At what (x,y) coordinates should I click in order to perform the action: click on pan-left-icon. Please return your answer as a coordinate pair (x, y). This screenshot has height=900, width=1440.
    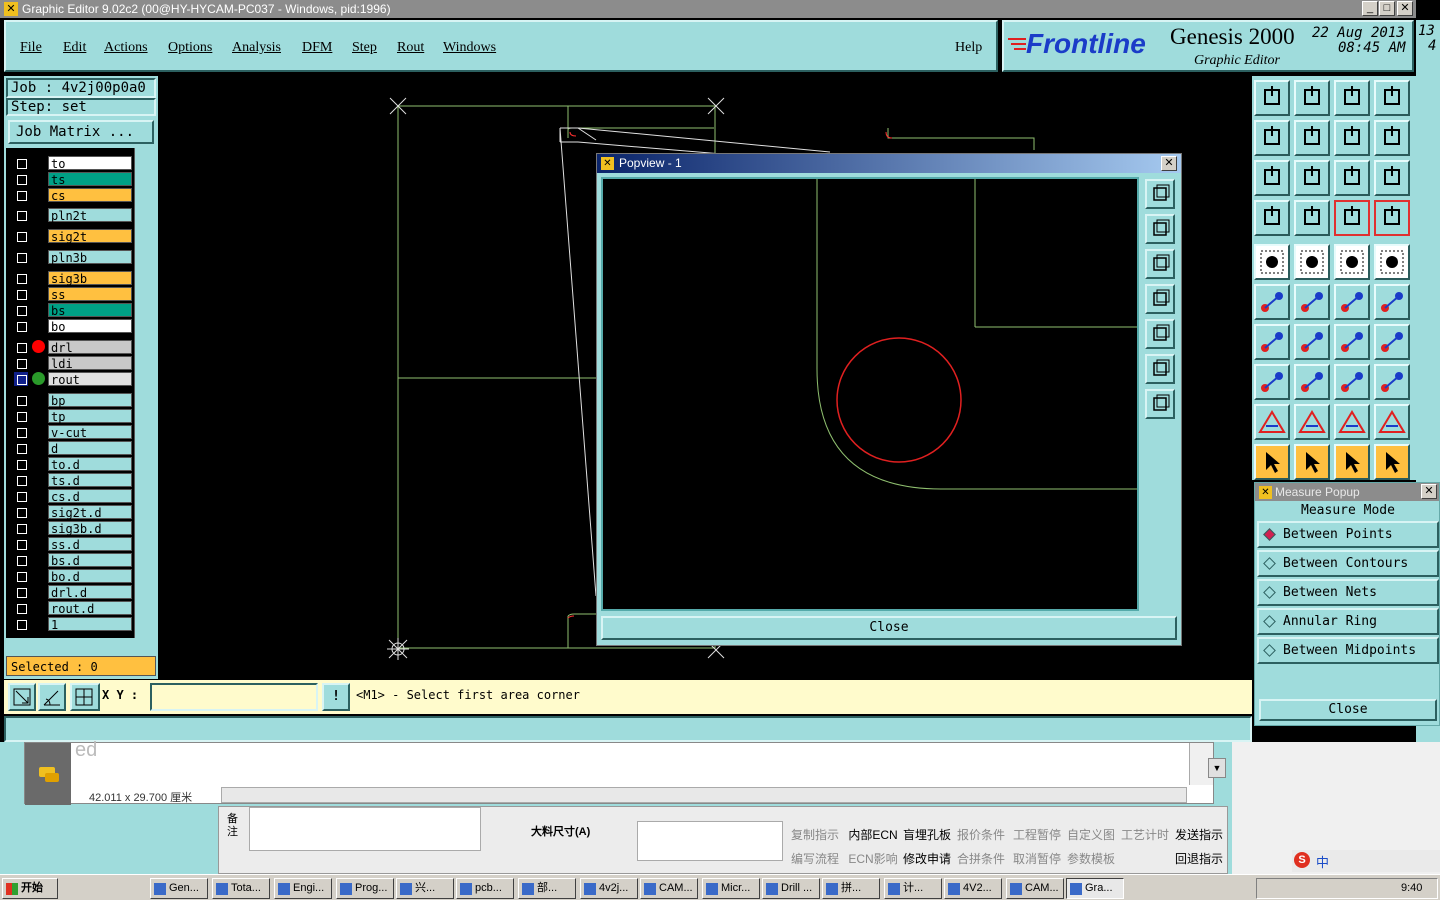
    Looking at the image, I should click on (1272, 138).